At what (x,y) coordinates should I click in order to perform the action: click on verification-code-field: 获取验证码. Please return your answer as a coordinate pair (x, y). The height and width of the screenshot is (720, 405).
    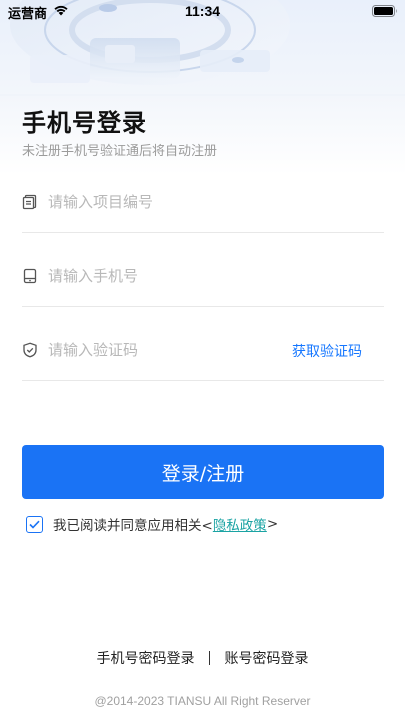
    Looking at the image, I should click on (203, 352).